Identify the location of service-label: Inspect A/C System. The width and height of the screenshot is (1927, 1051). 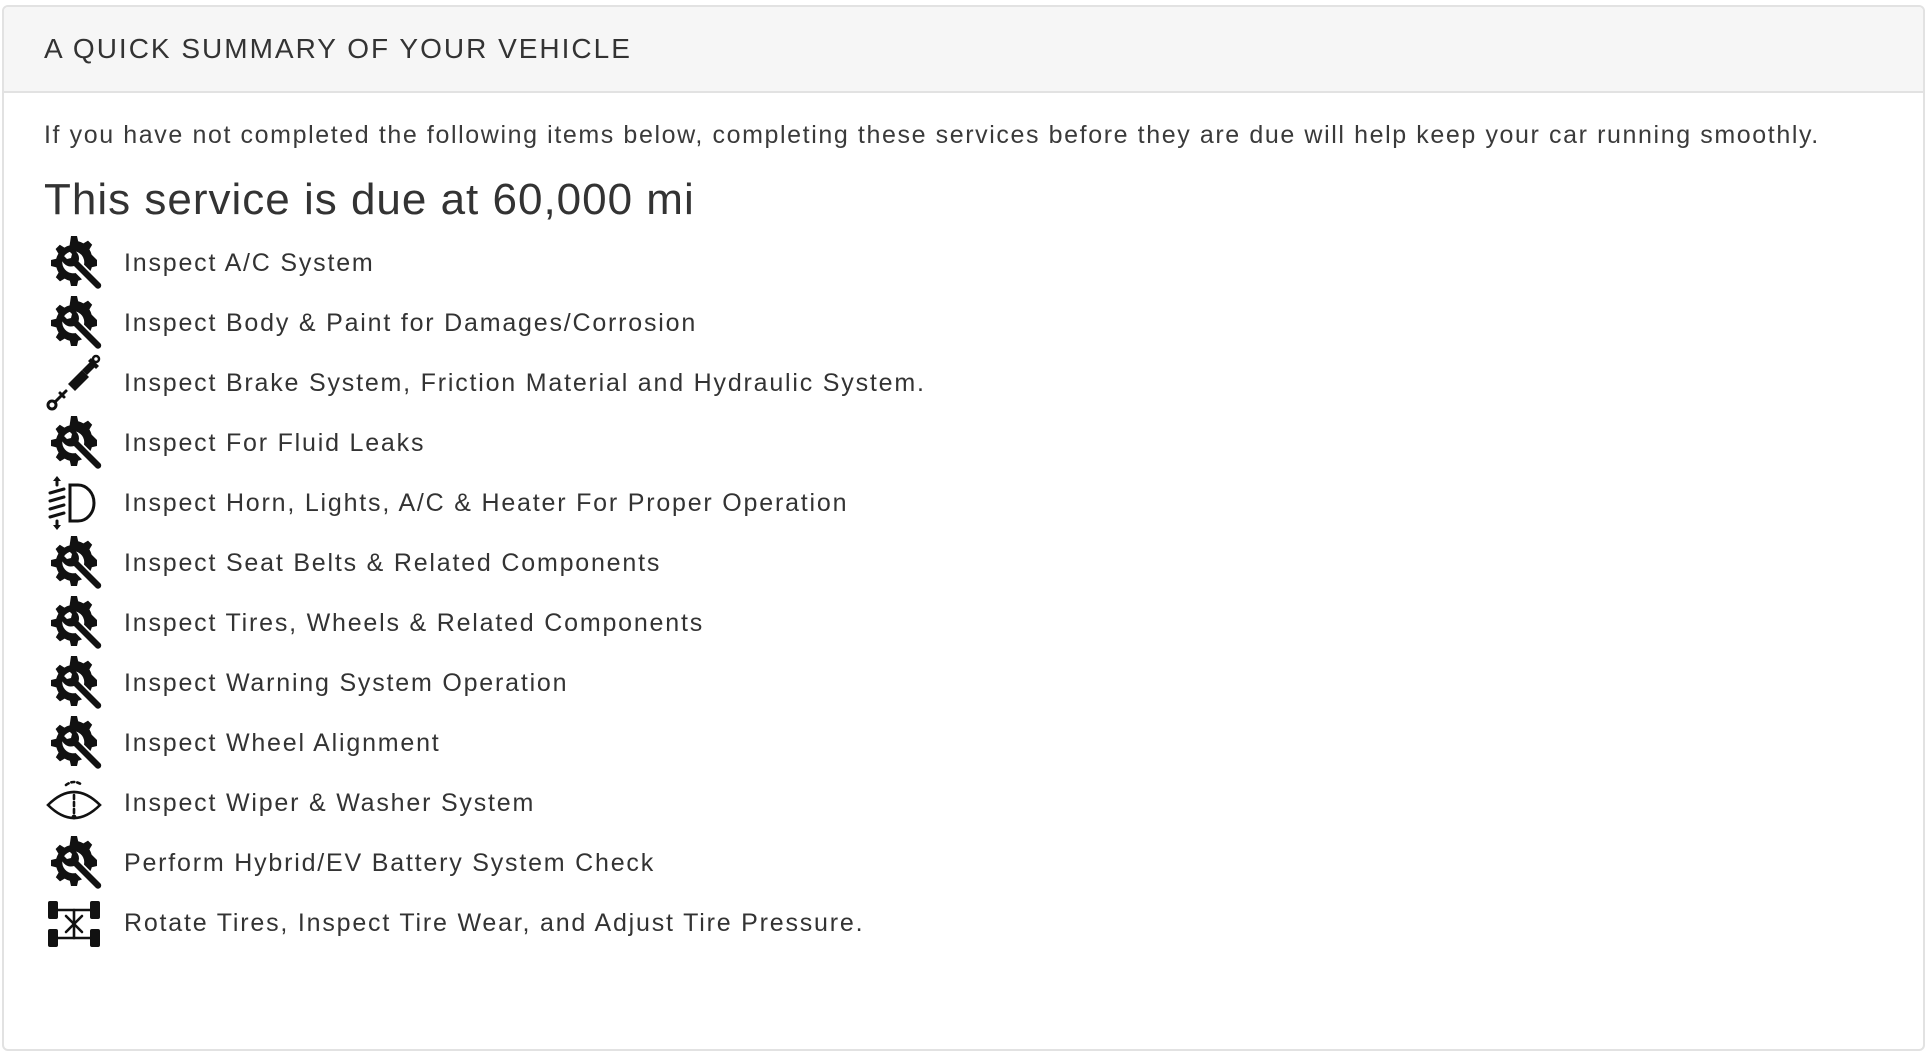
(249, 262).